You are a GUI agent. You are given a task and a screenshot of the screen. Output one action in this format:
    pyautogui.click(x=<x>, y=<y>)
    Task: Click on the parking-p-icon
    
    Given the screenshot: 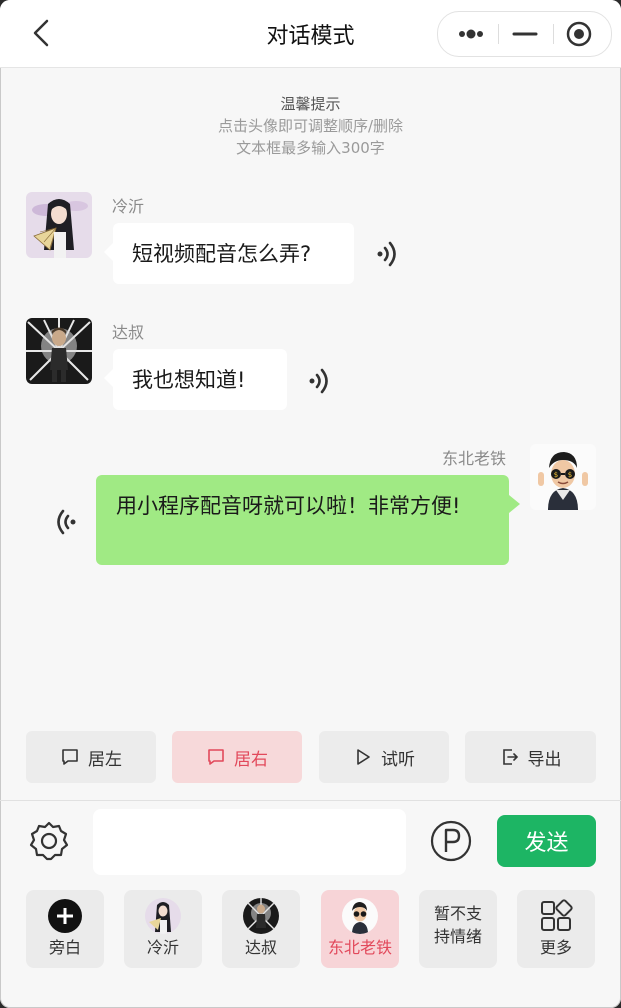 What is the action you would take?
    pyautogui.click(x=451, y=841)
    